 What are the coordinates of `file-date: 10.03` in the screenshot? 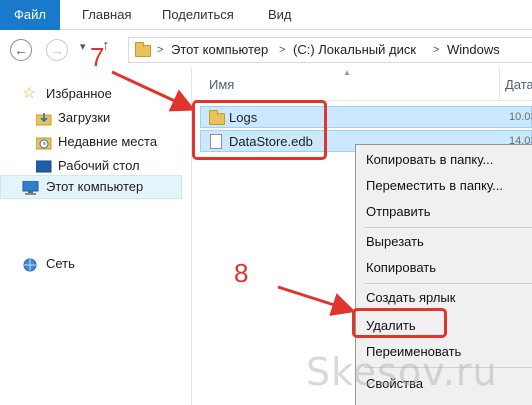 It's located at (520, 117).